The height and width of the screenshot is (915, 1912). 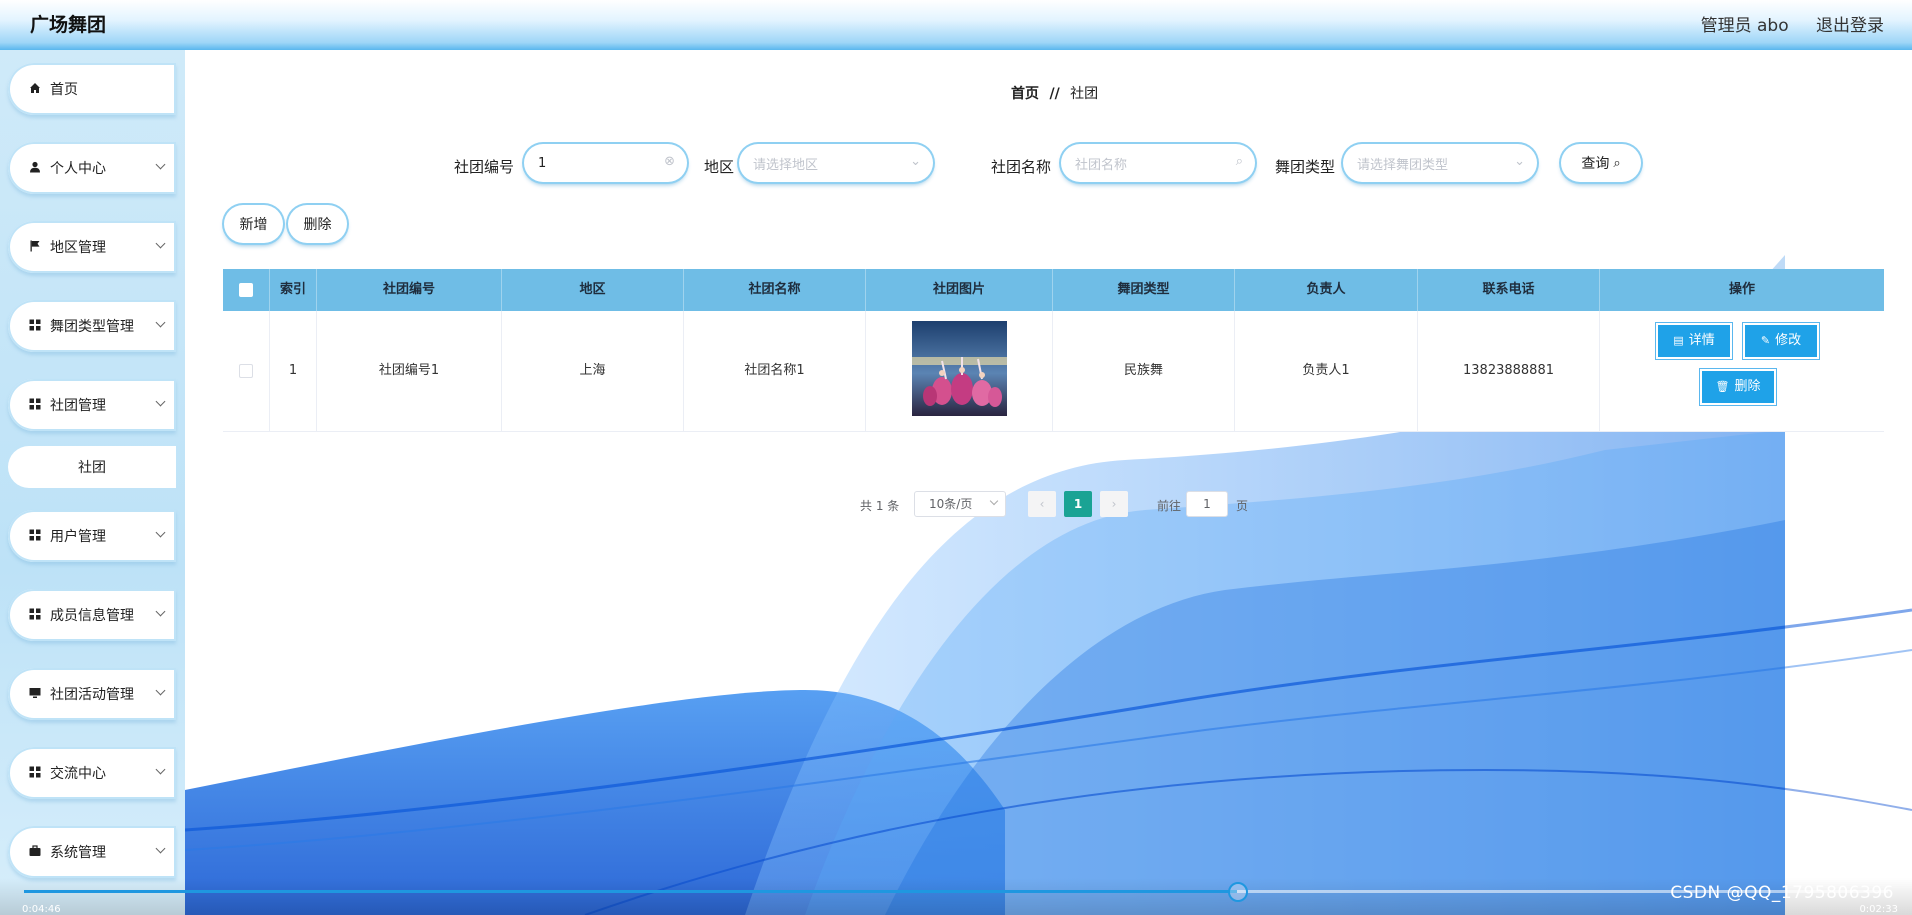 What do you see at coordinates (1509, 290) in the screenshot?
I see `header-phone: 联系电话` at bounding box center [1509, 290].